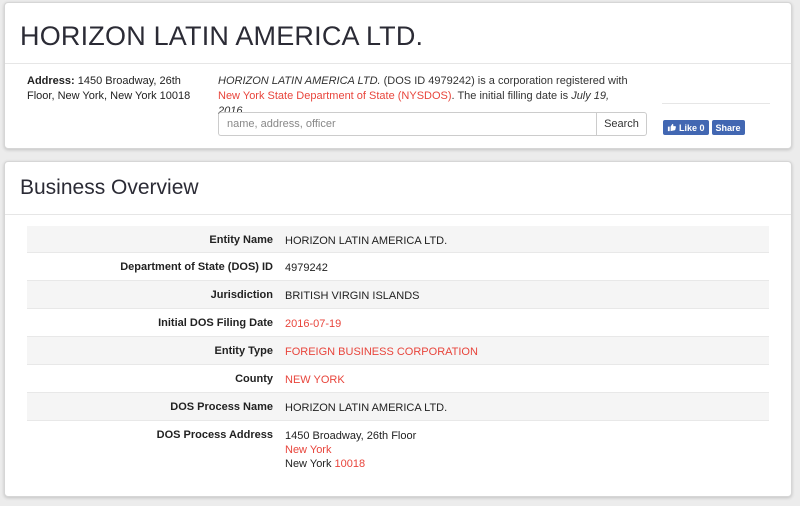 The image size is (800, 506). I want to click on table-row: Initial DOS Filing Date 2016-07-19, so click(398, 322).